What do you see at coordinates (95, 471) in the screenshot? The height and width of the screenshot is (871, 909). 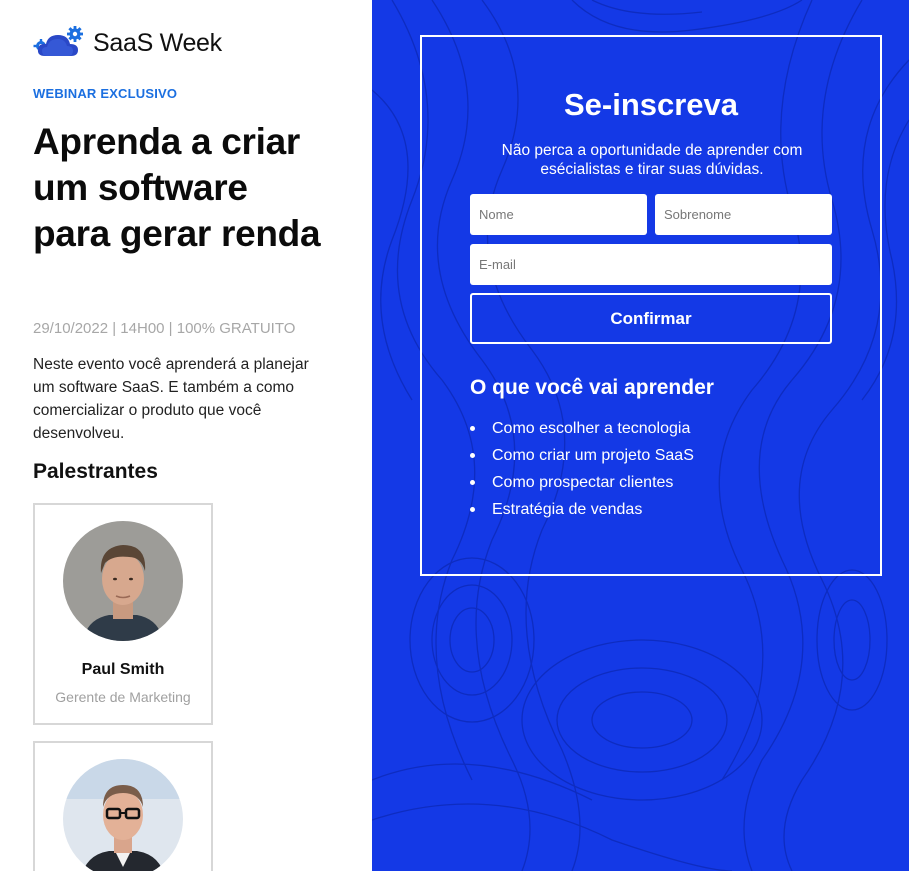 I see `speakers-heading: Palestrantes` at bounding box center [95, 471].